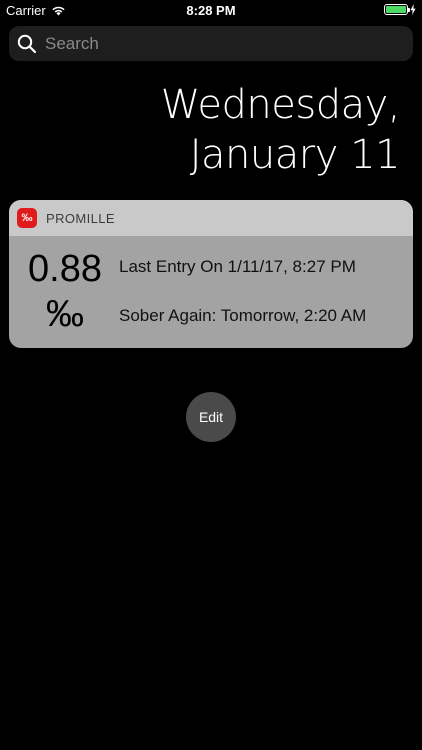  I want to click on status-right, so click(400, 9).